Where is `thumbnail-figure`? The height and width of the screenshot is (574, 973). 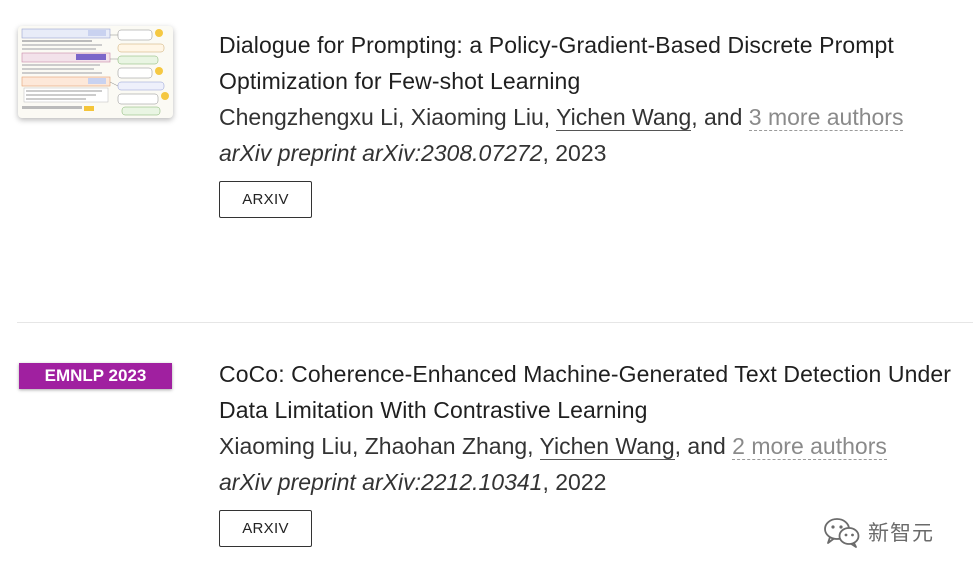 thumbnail-figure is located at coordinates (95, 72).